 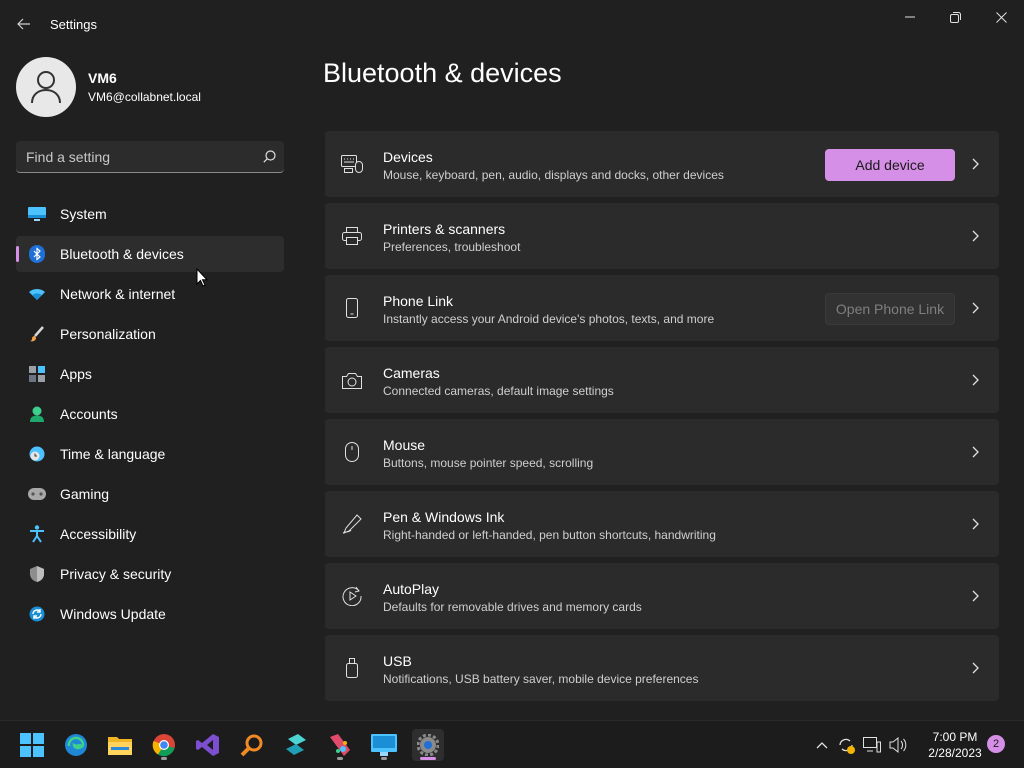 What do you see at coordinates (296, 745) in the screenshot?
I see `app-icon` at bounding box center [296, 745].